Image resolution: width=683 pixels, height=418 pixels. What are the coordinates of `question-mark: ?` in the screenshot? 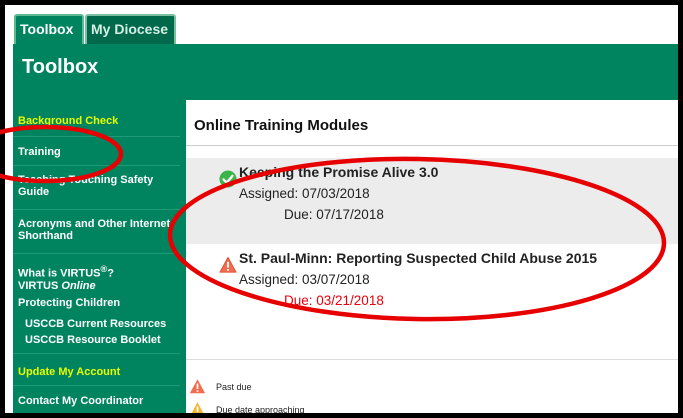 It's located at (110, 273).